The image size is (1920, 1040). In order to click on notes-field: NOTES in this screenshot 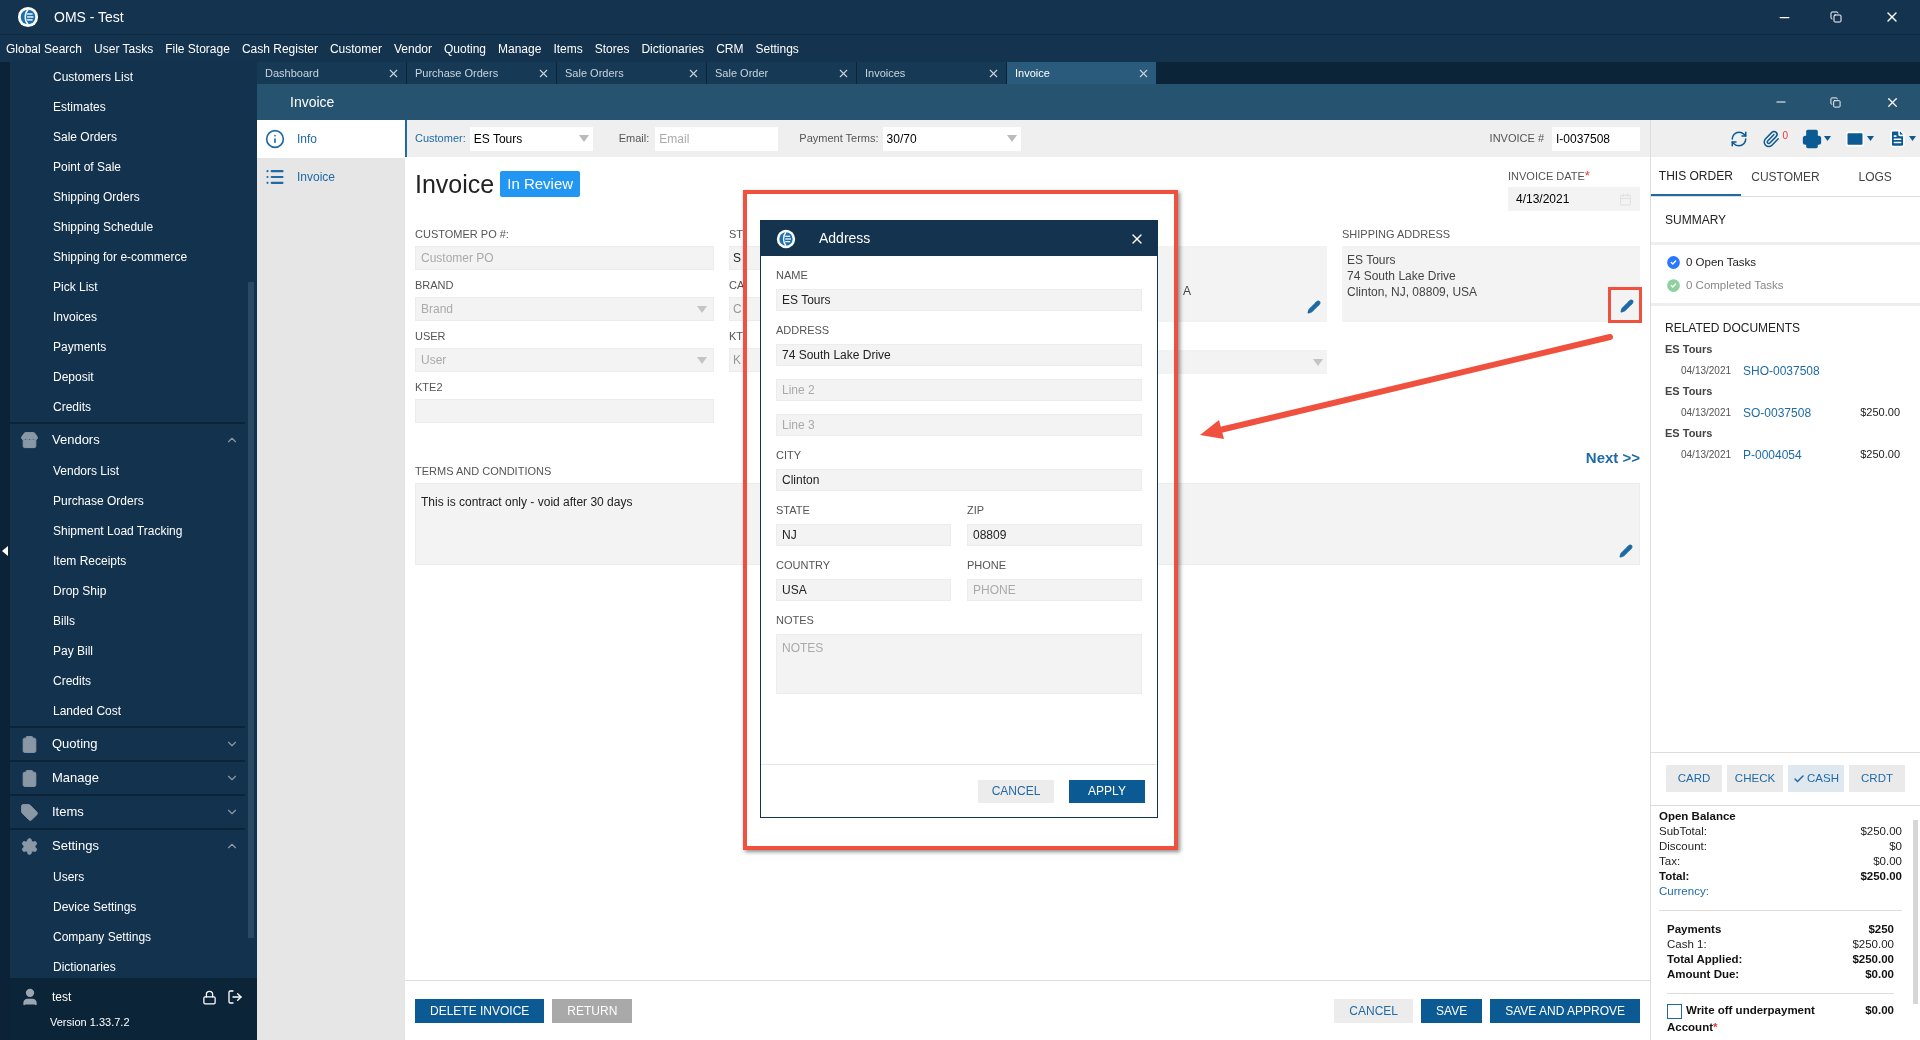, I will do `click(959, 664)`.